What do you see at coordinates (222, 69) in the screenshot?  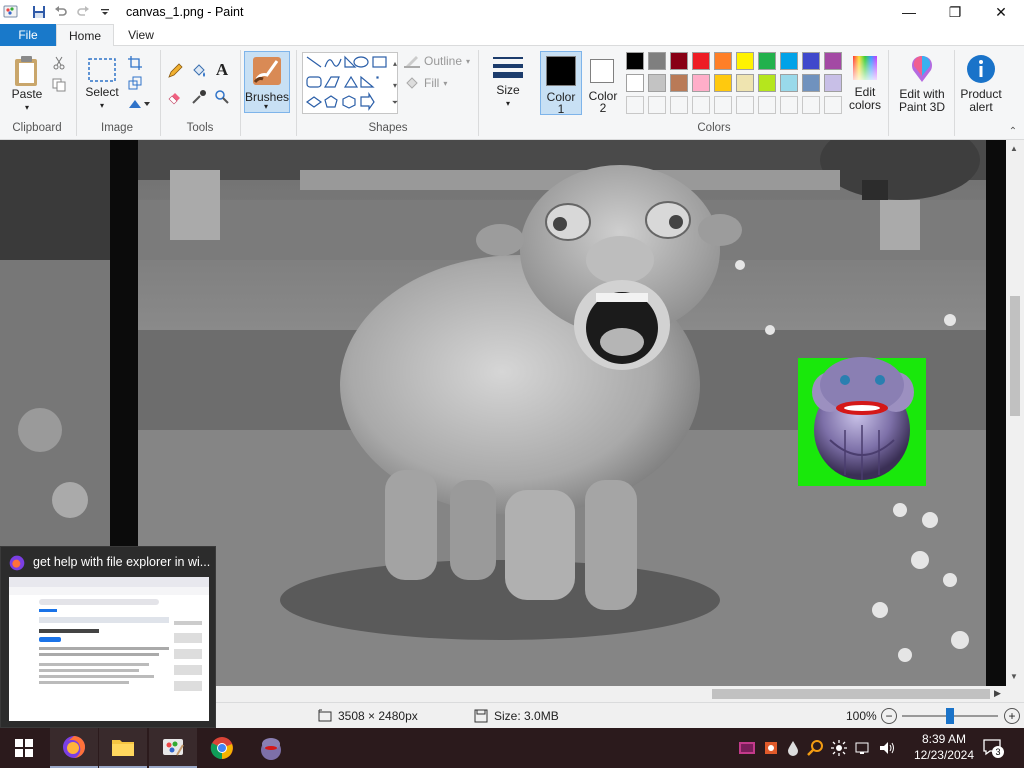 I see `text-tool-icon: A` at bounding box center [222, 69].